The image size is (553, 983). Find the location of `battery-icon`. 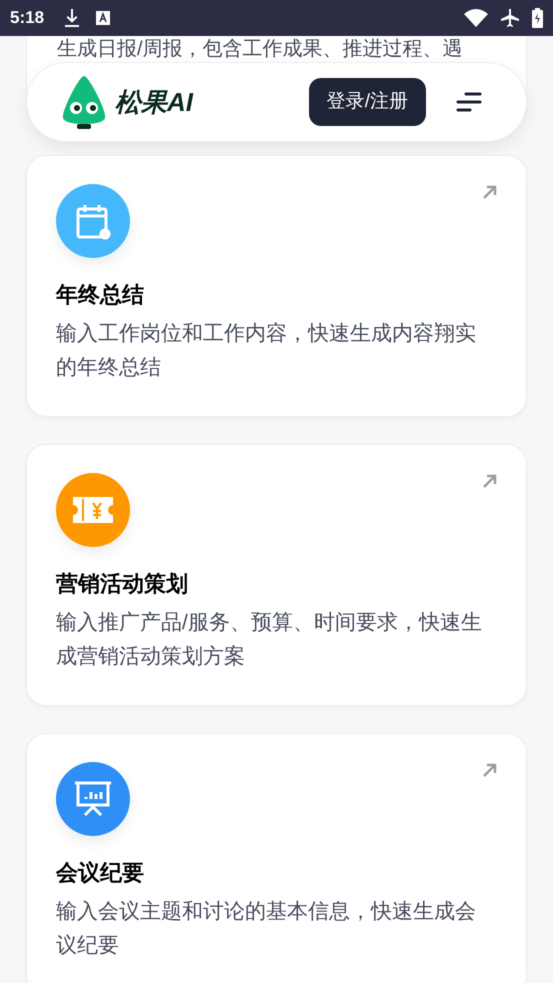

battery-icon is located at coordinates (537, 18).